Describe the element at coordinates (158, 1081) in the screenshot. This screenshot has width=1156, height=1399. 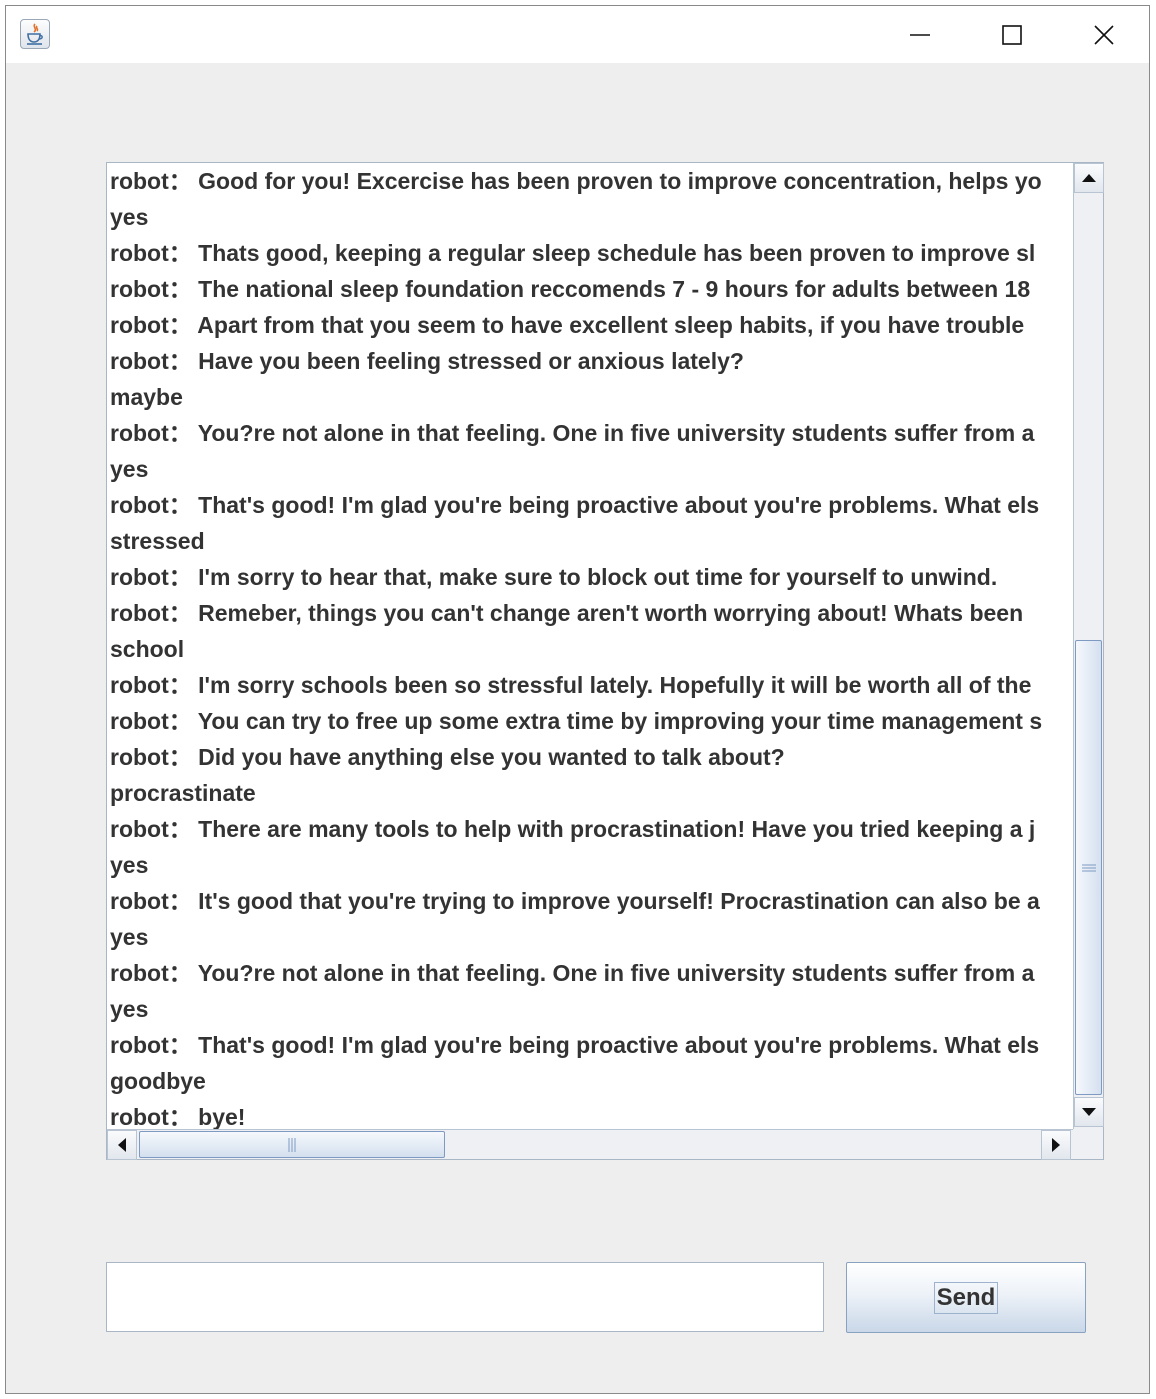
I see `chat-message: goodbye` at that location.